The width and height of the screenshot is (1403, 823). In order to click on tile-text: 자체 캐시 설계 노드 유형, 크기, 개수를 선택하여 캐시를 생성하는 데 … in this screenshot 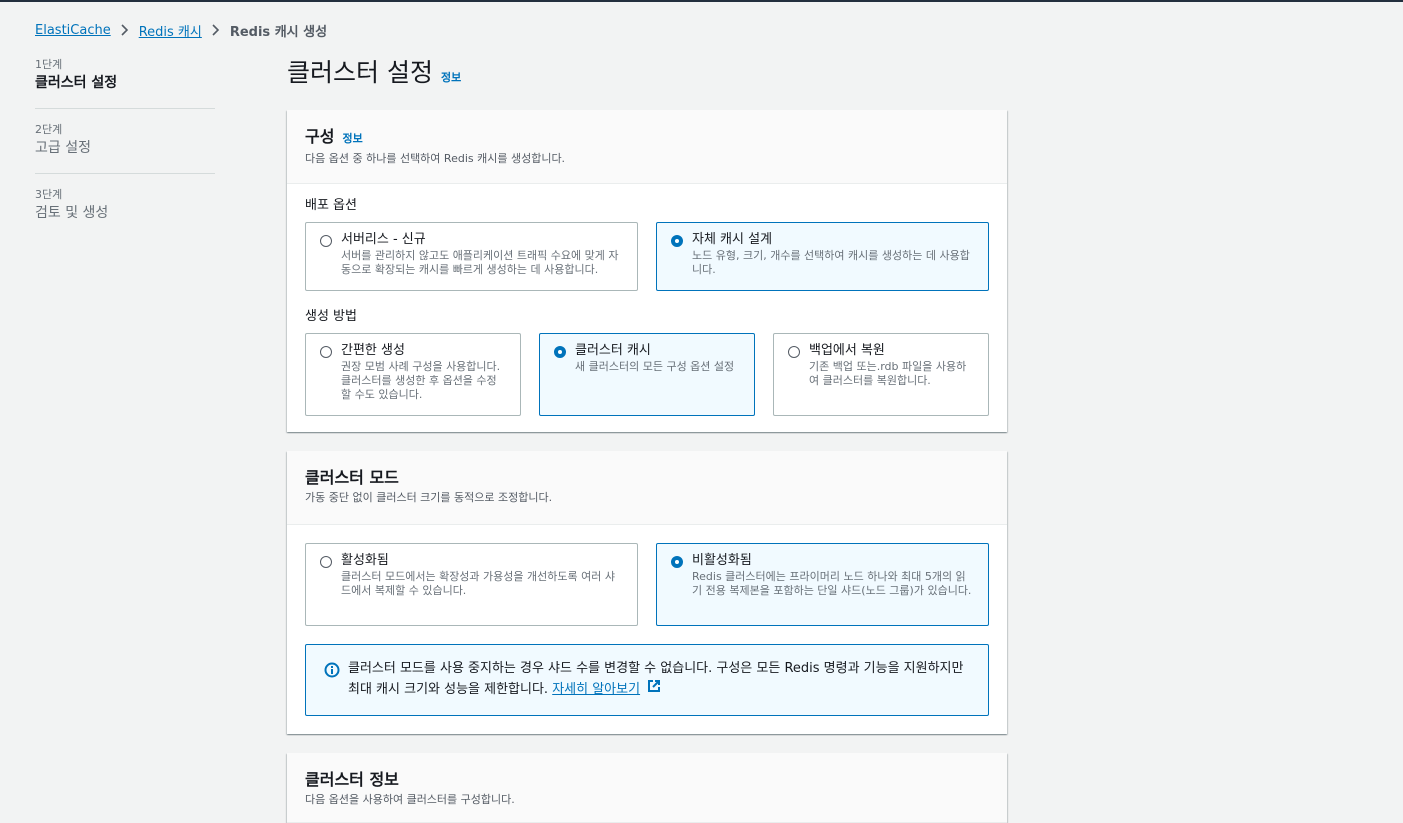, I will do `click(833, 256)`.